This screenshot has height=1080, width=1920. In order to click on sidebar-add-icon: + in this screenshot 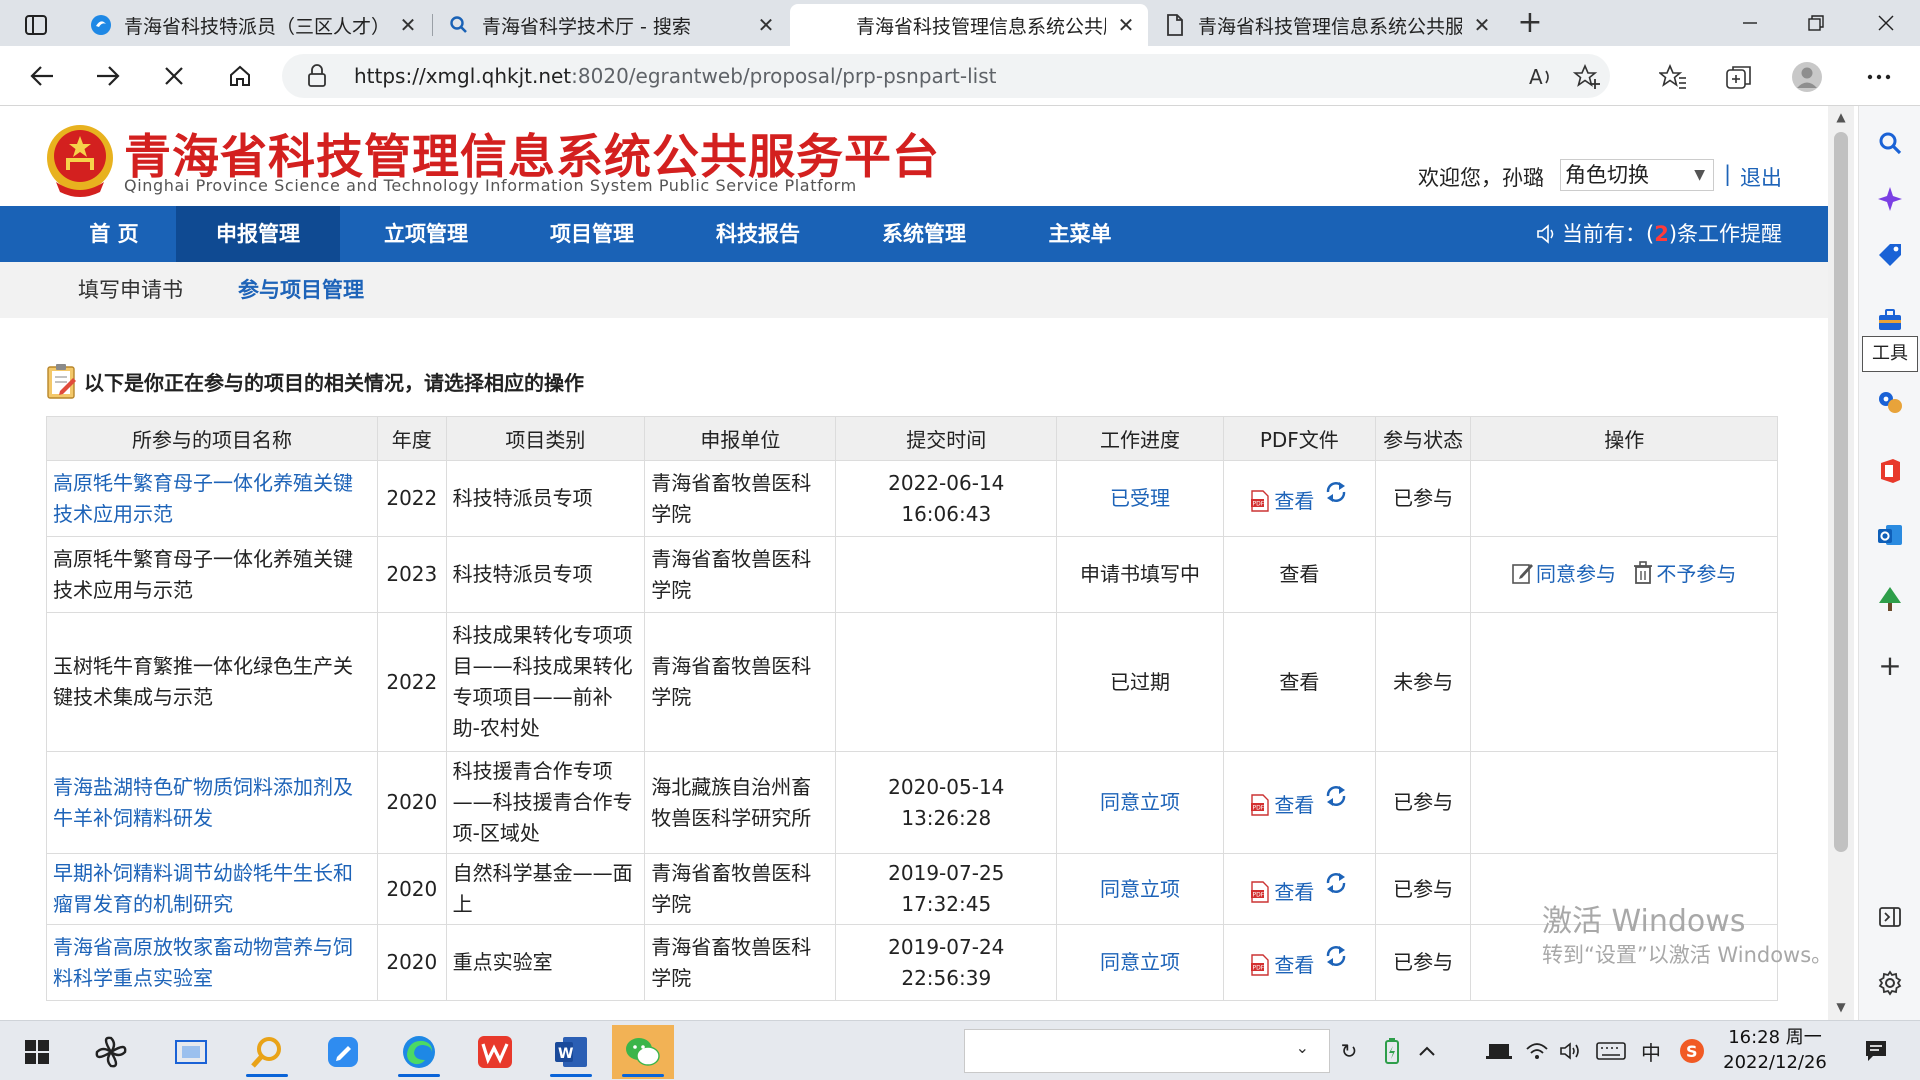, I will do `click(1890, 665)`.